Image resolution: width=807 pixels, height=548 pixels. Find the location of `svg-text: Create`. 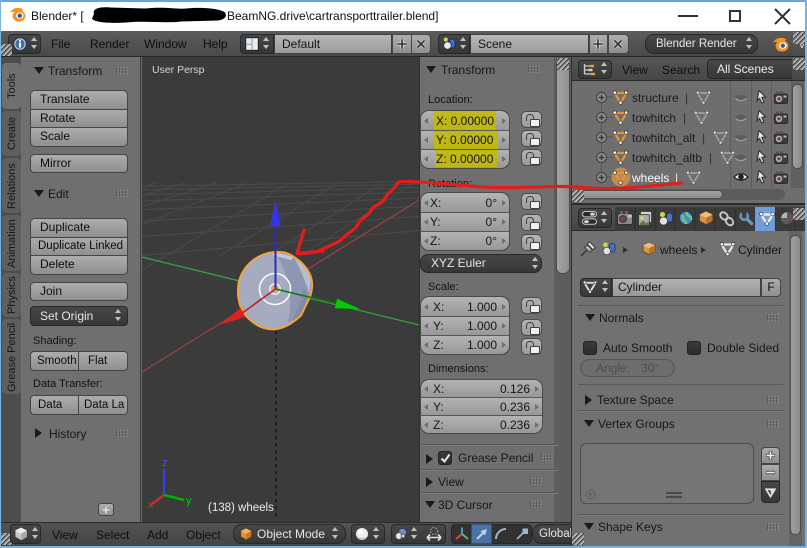

svg-text: Create is located at coordinates (12, 133).